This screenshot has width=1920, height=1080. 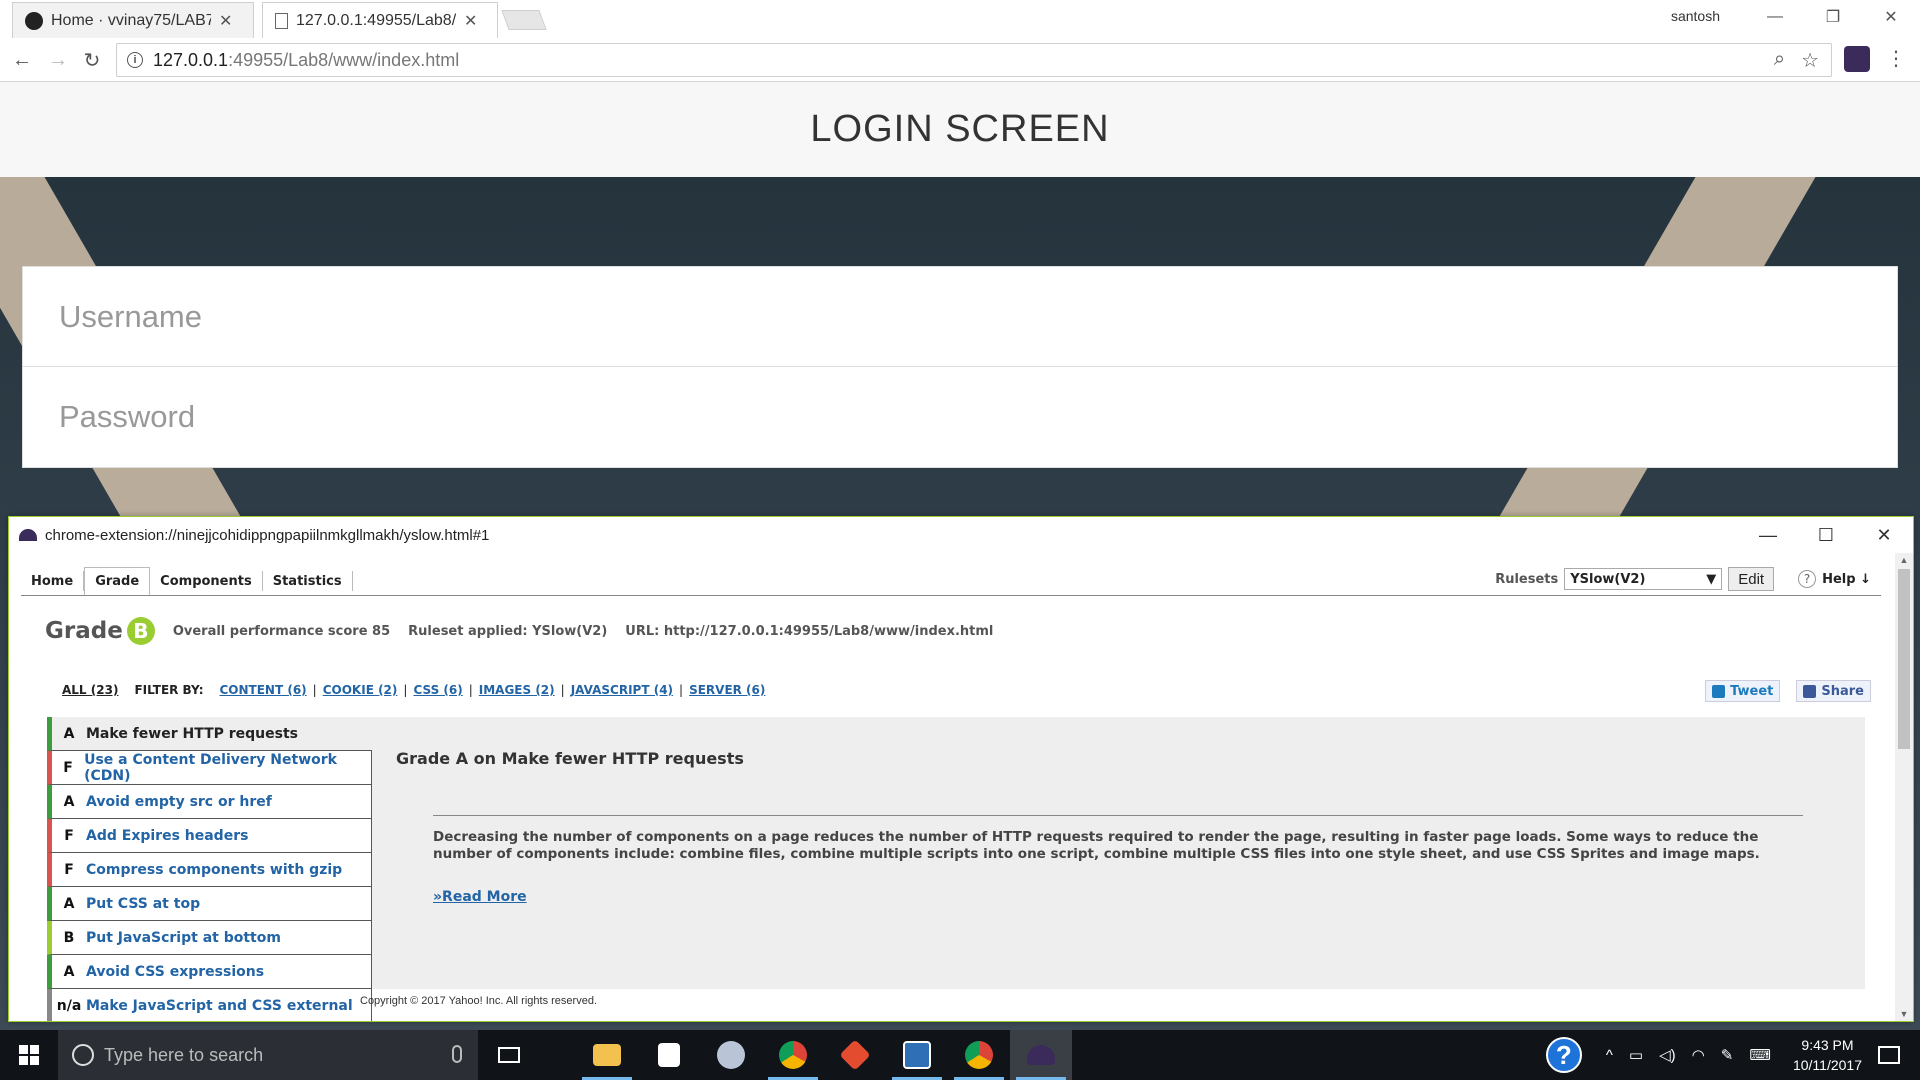 What do you see at coordinates (360, 690) in the screenshot?
I see `filter-cookie: COOKIE (2)` at bounding box center [360, 690].